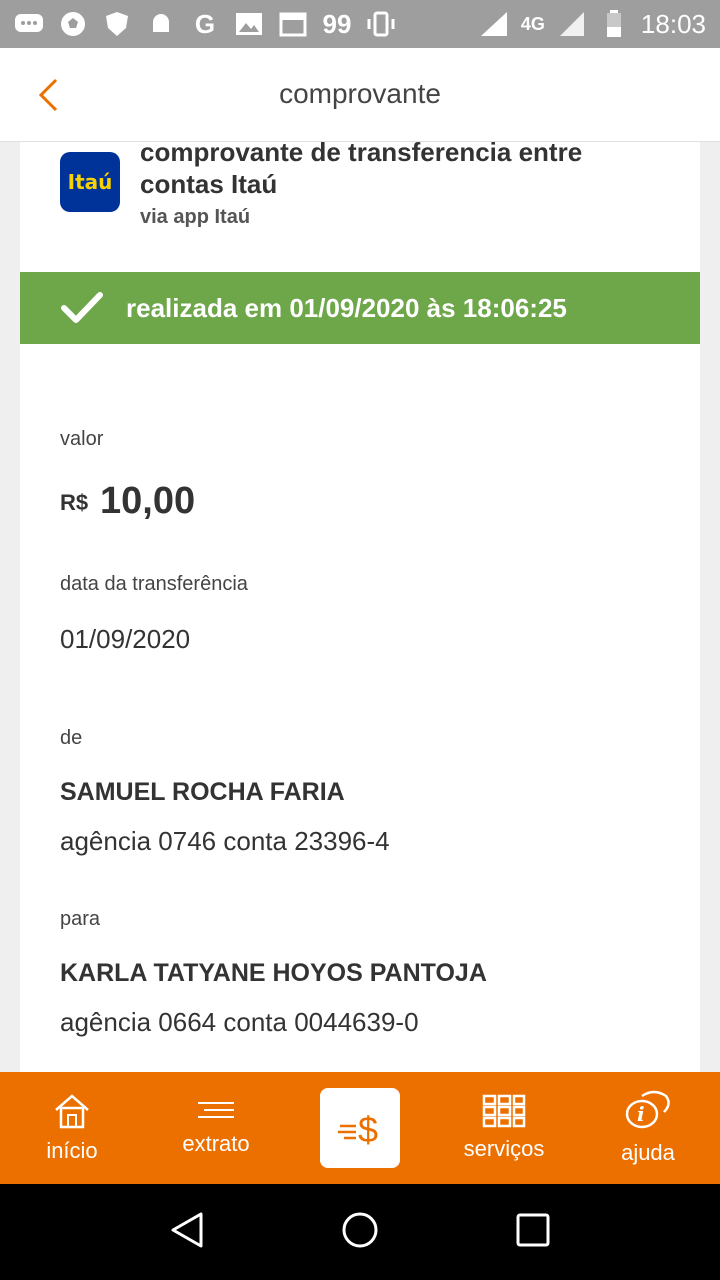 This screenshot has width=720, height=1280. I want to click on calendar-icon, so click(293, 24).